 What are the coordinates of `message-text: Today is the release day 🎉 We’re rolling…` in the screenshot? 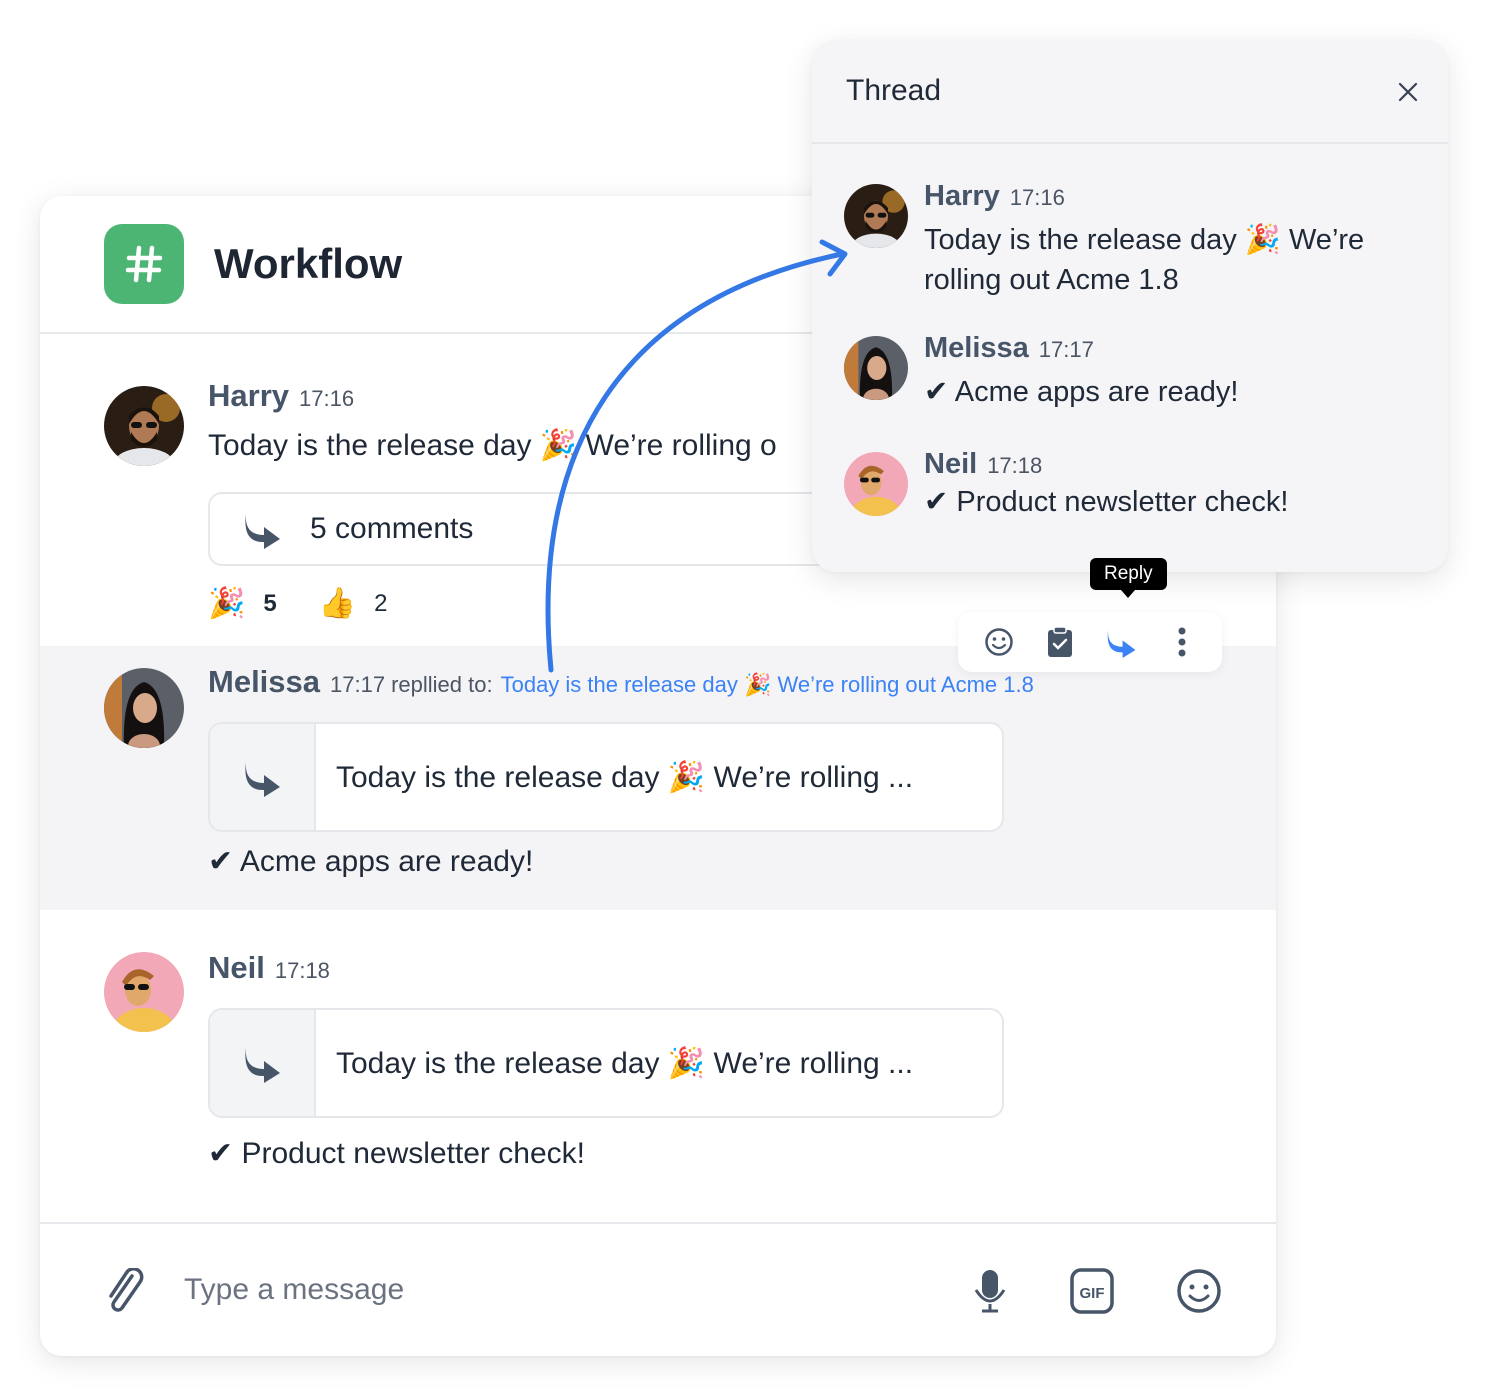 It's located at (492, 445).